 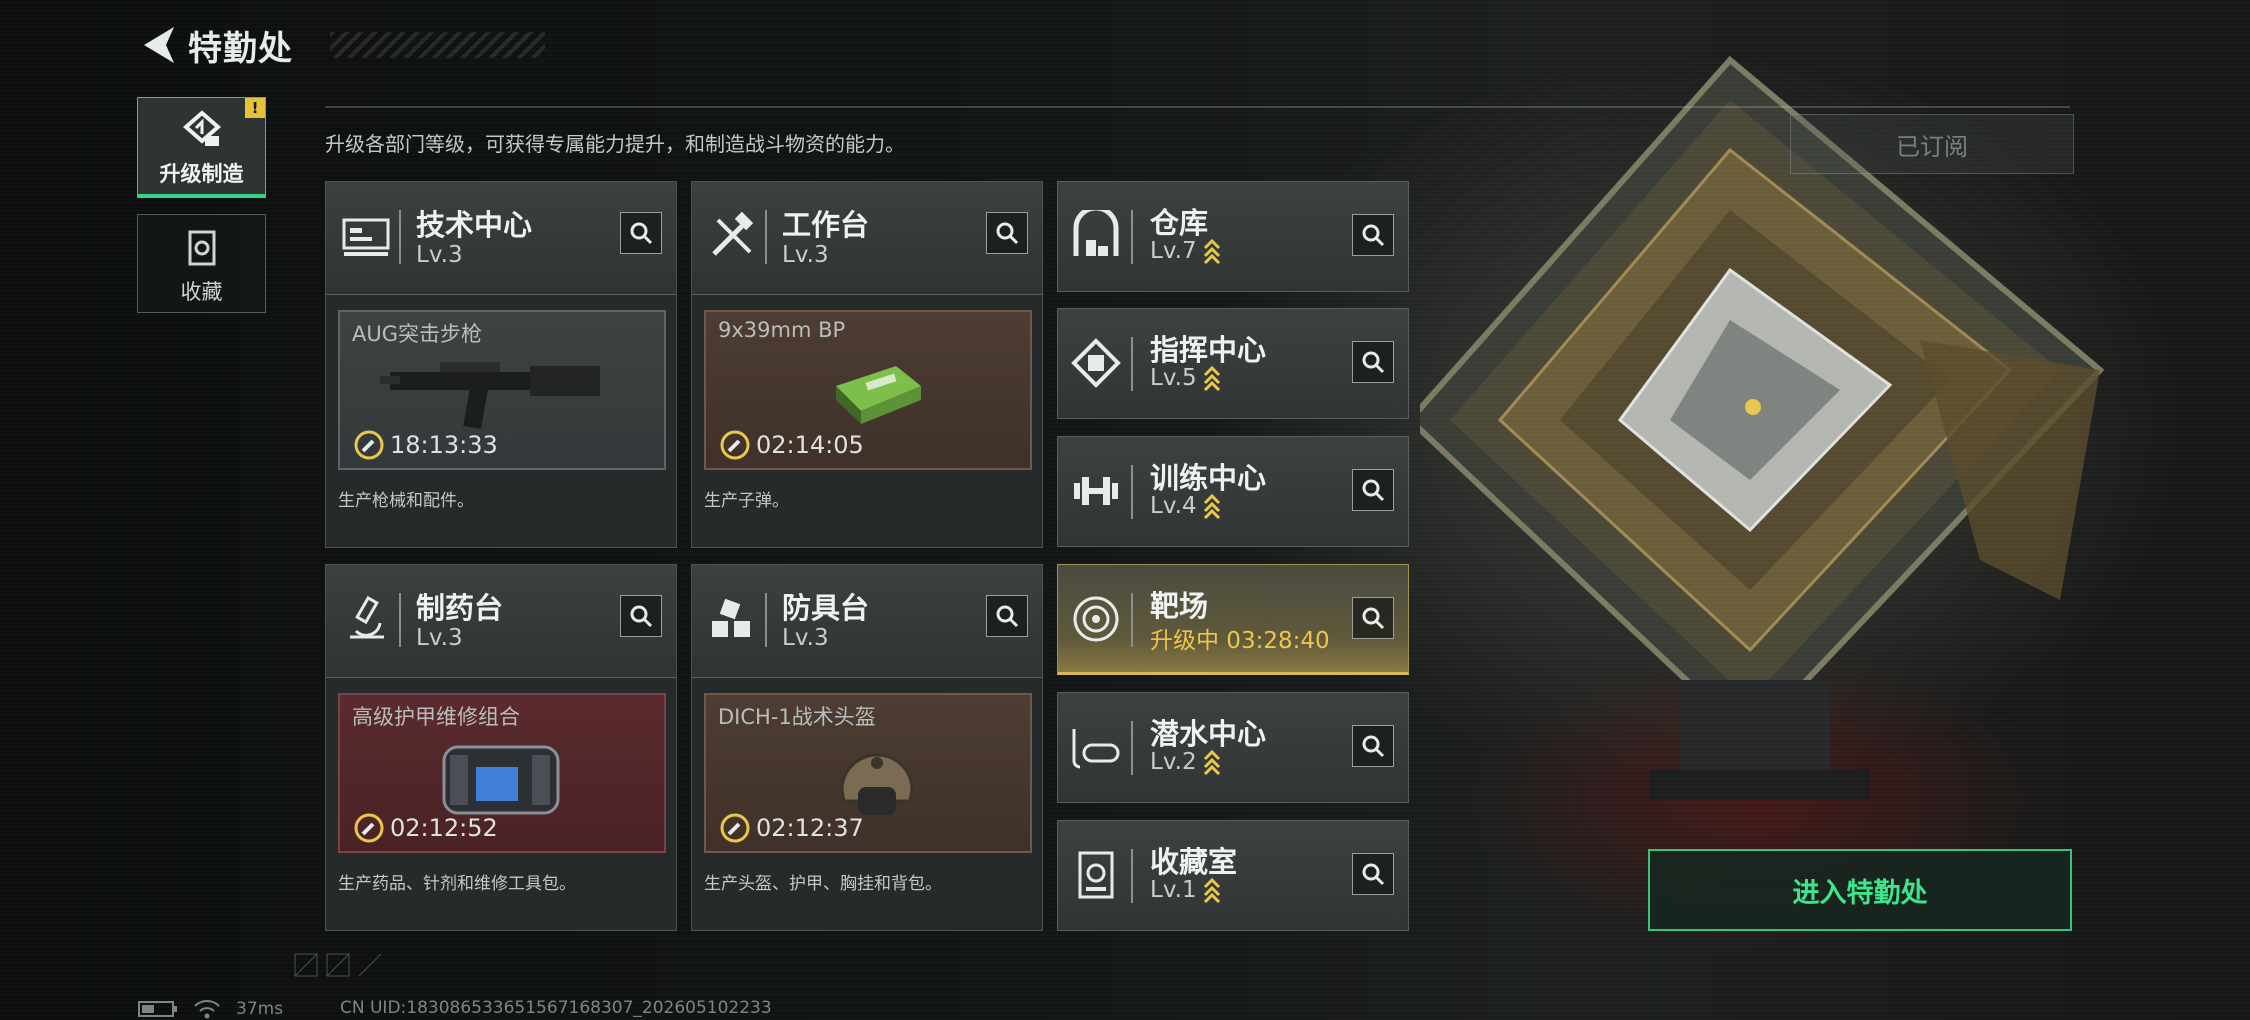 I want to click on enter-special-ops-button: 进入特勤处, so click(x=1860, y=890).